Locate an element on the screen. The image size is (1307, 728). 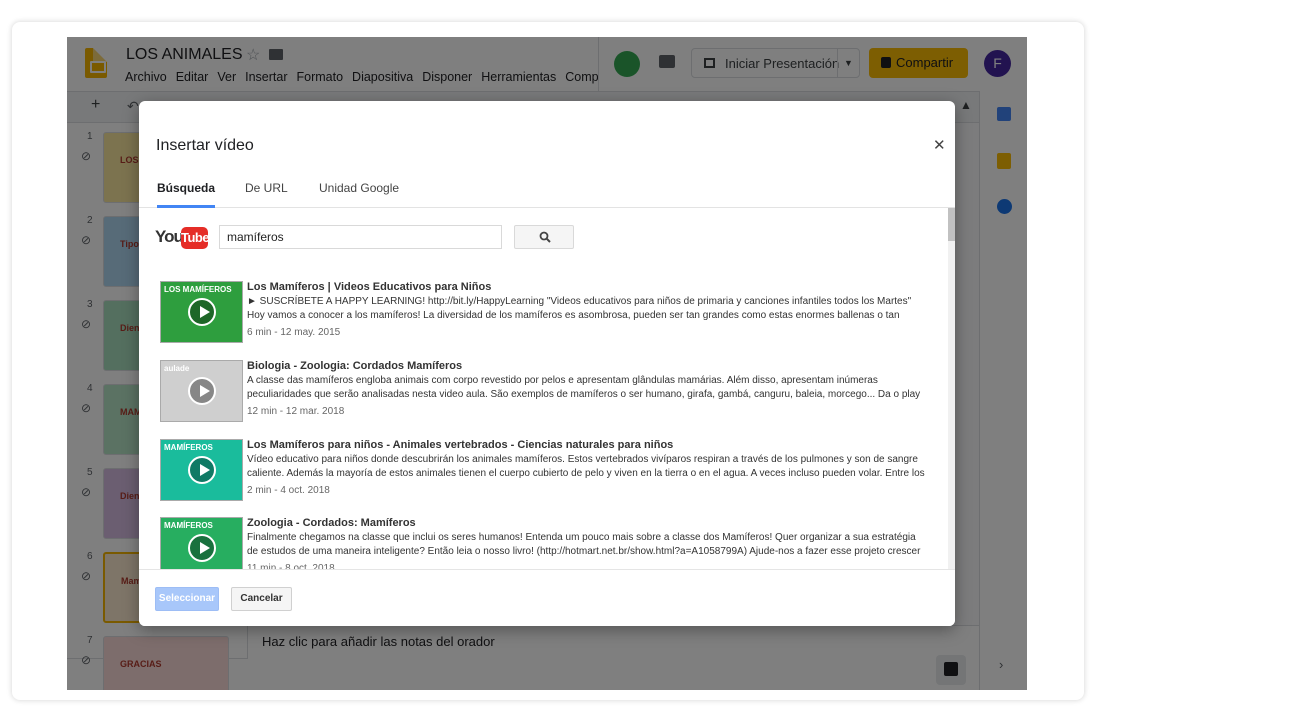
video-title: Zoologia - Cordados: Mamíferos is located at coordinates (331, 523).